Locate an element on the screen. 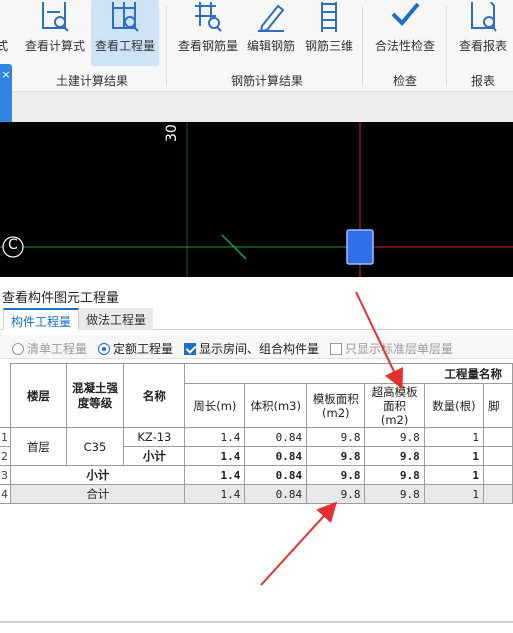 Image resolution: width=513 pixels, height=633 pixels. quota-quantity-label: 定额工程量 is located at coordinates (143, 349).